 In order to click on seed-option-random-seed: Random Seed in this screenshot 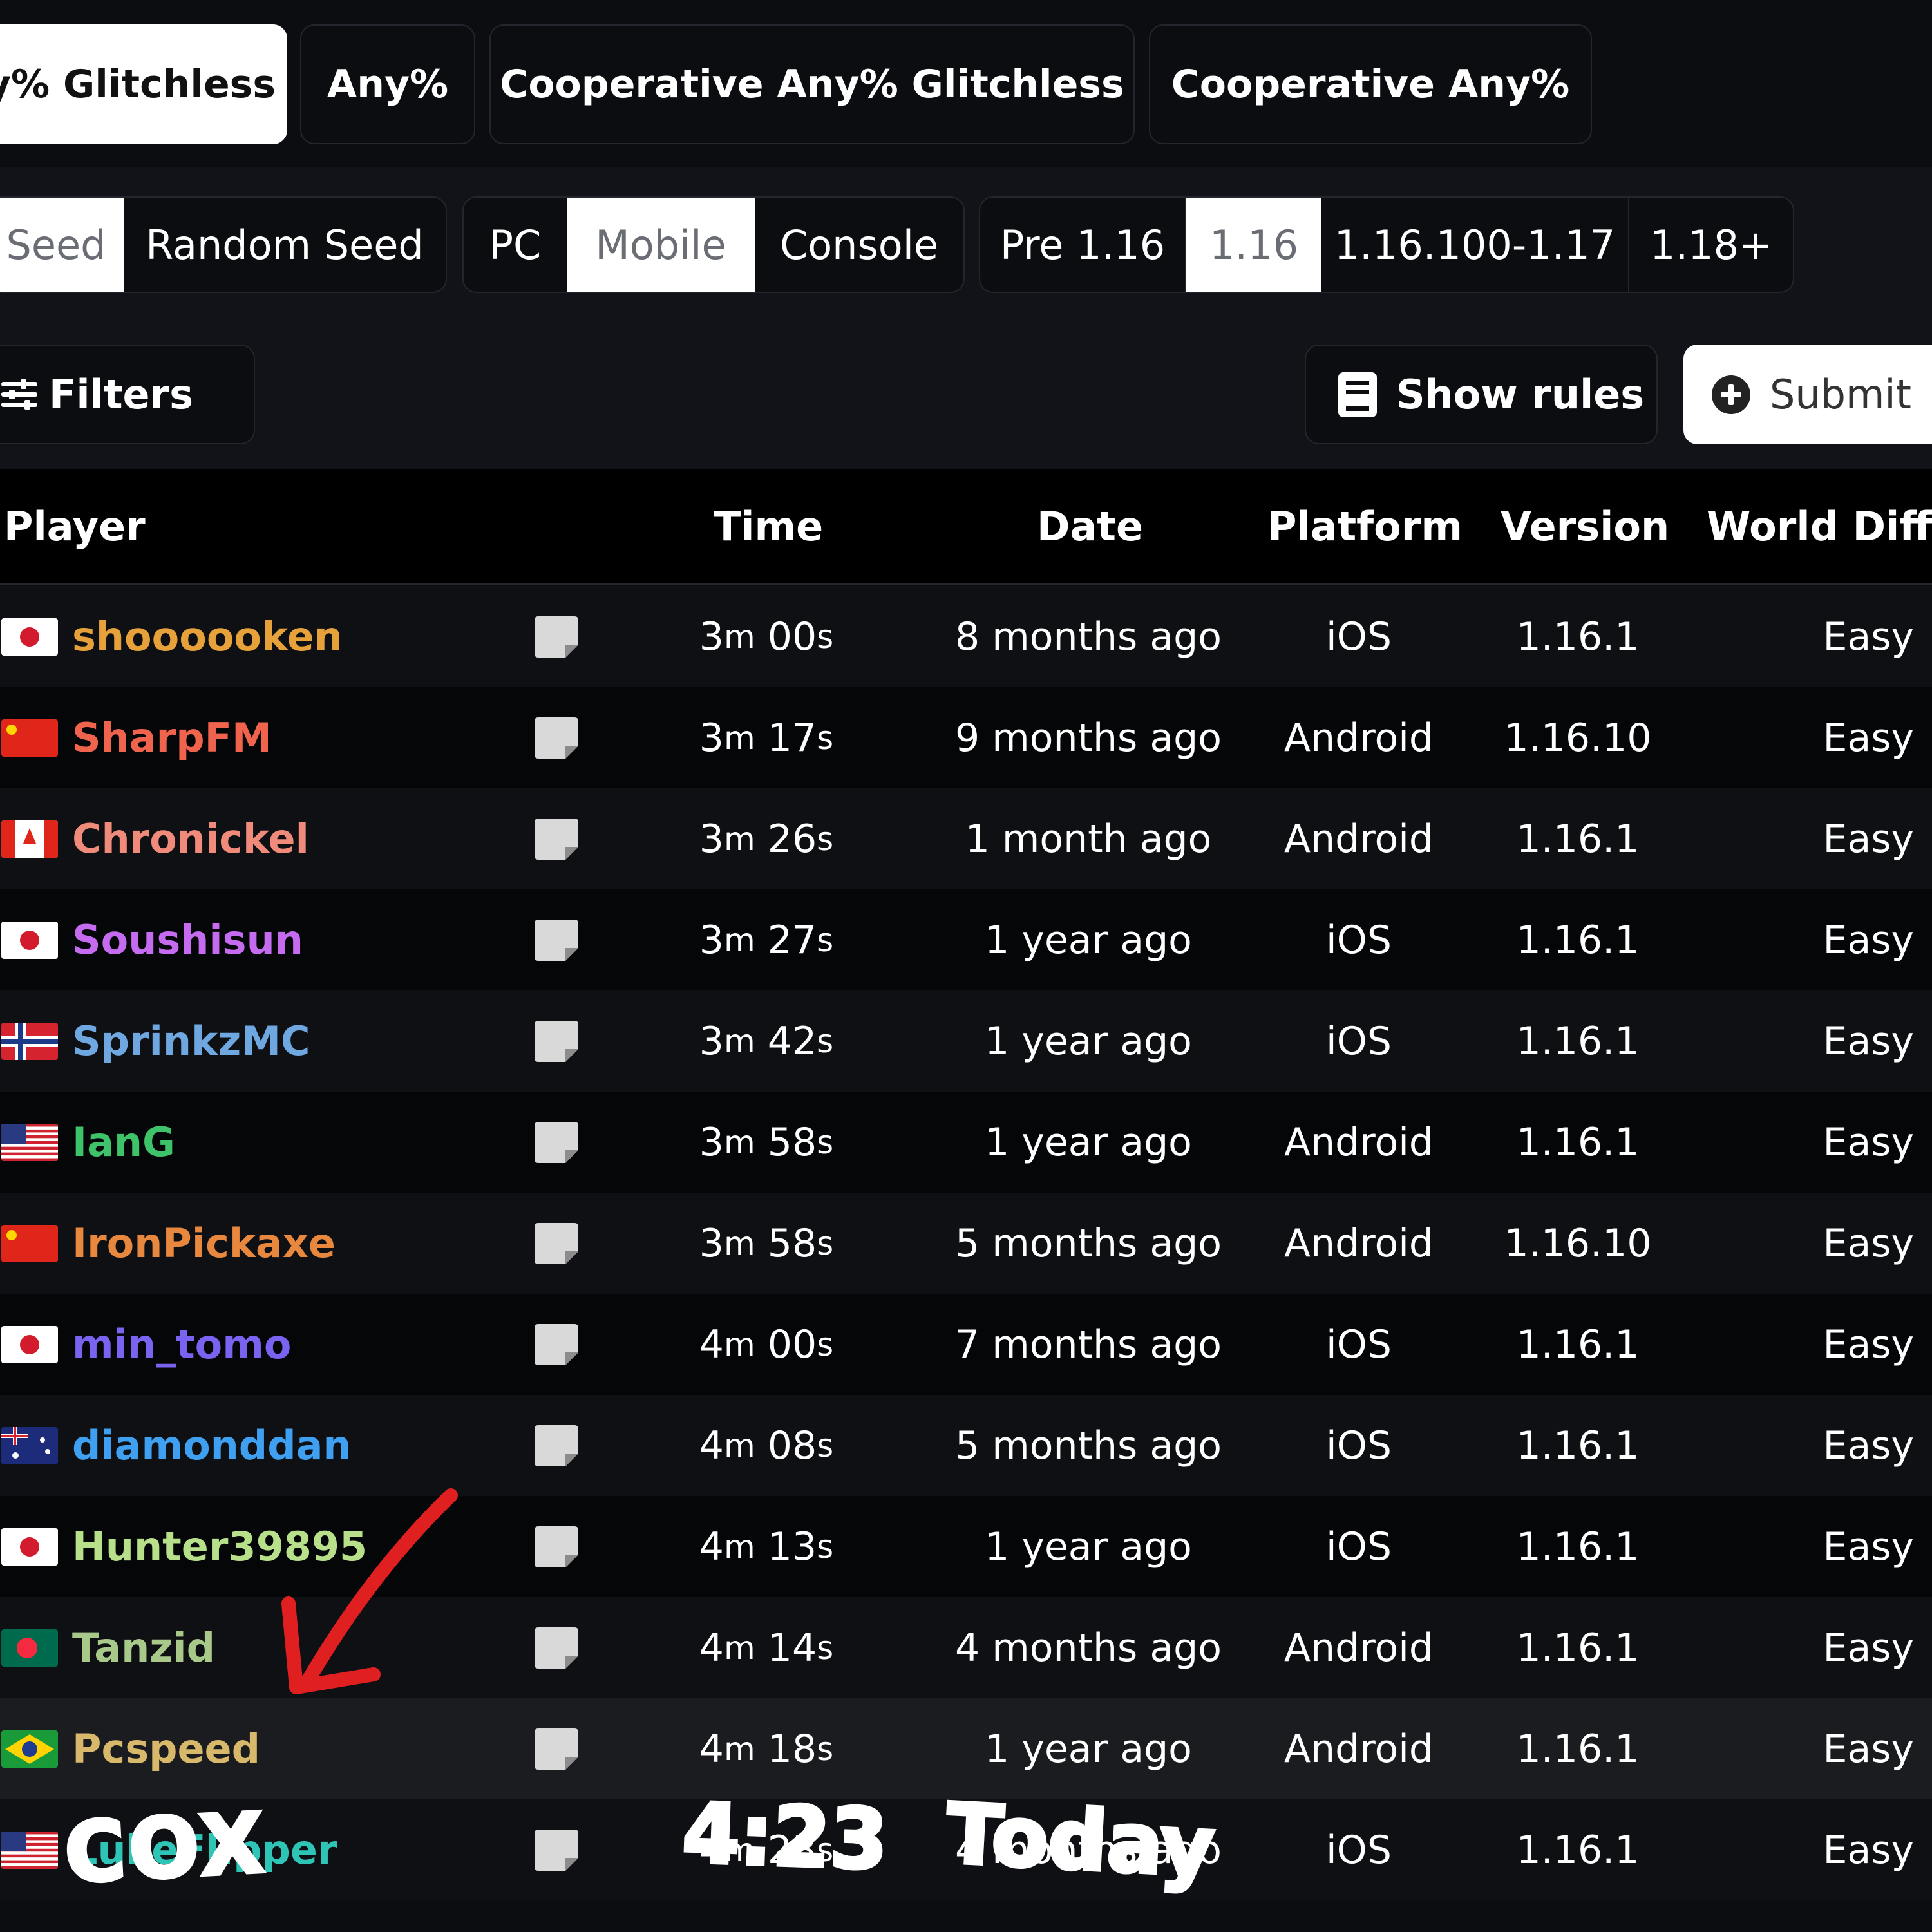, I will do `click(285, 245)`.